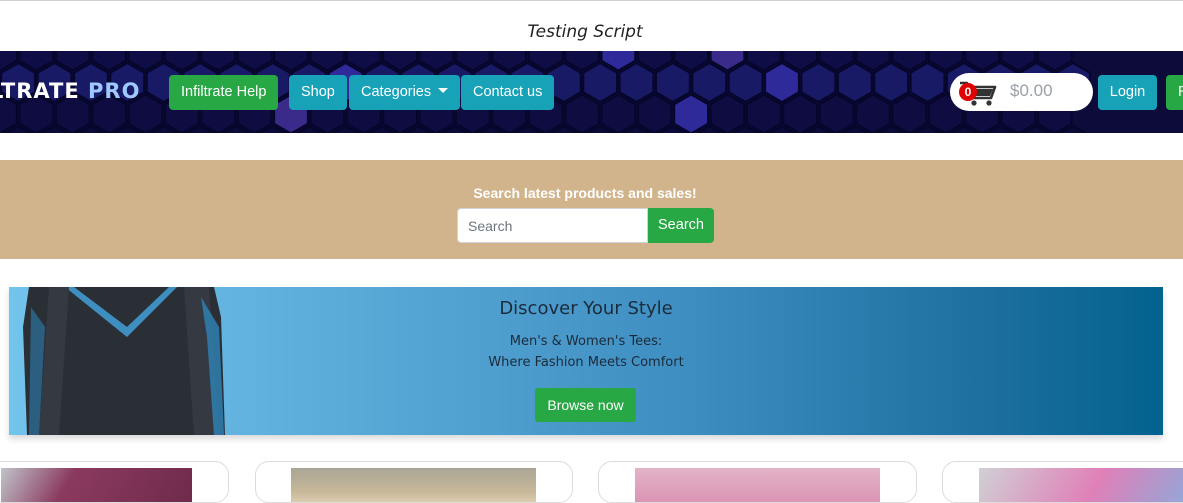 The width and height of the screenshot is (1183, 503). Describe the element at coordinates (585, 32) in the screenshot. I see `page-title: Testing Script` at that location.